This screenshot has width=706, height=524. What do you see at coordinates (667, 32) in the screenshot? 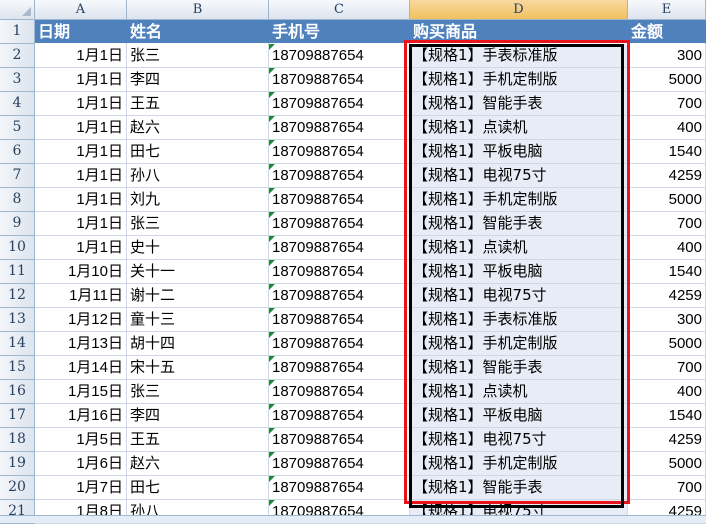
I see `header-cell-amount: 金额` at bounding box center [667, 32].